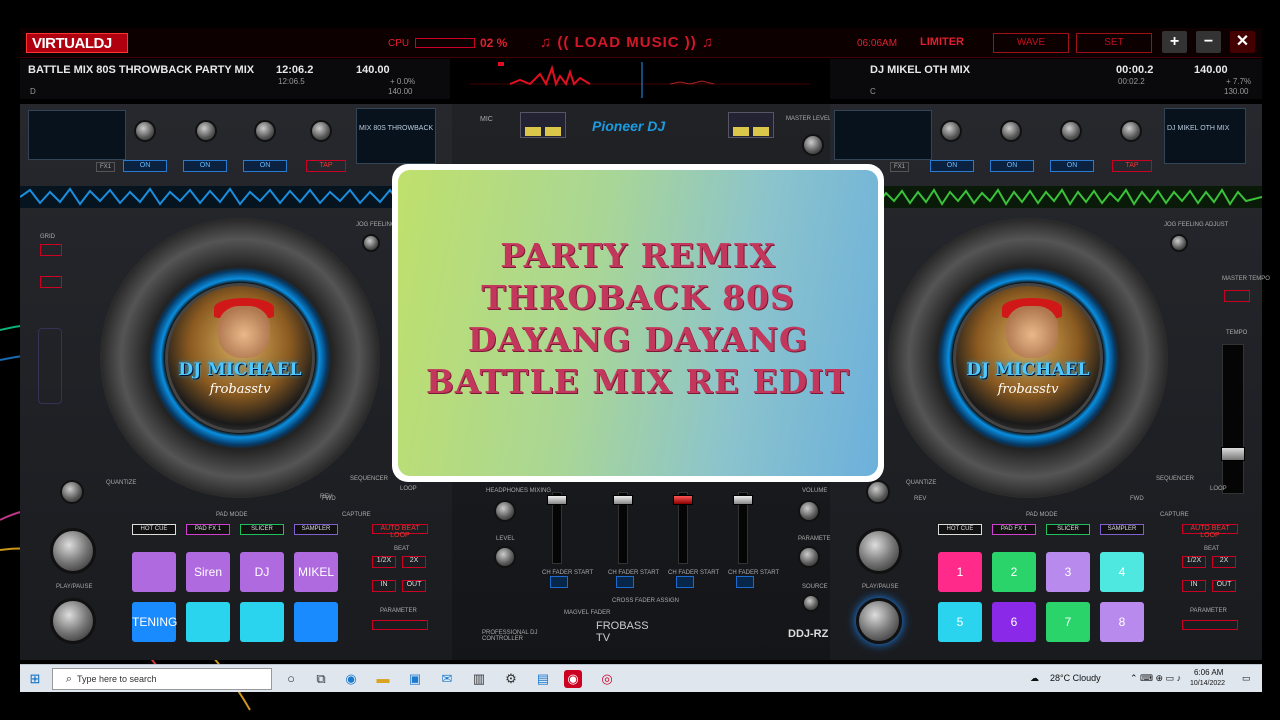 The height and width of the screenshot is (720, 1280). I want to click on widgets-icon: ⧉, so click(321, 679).